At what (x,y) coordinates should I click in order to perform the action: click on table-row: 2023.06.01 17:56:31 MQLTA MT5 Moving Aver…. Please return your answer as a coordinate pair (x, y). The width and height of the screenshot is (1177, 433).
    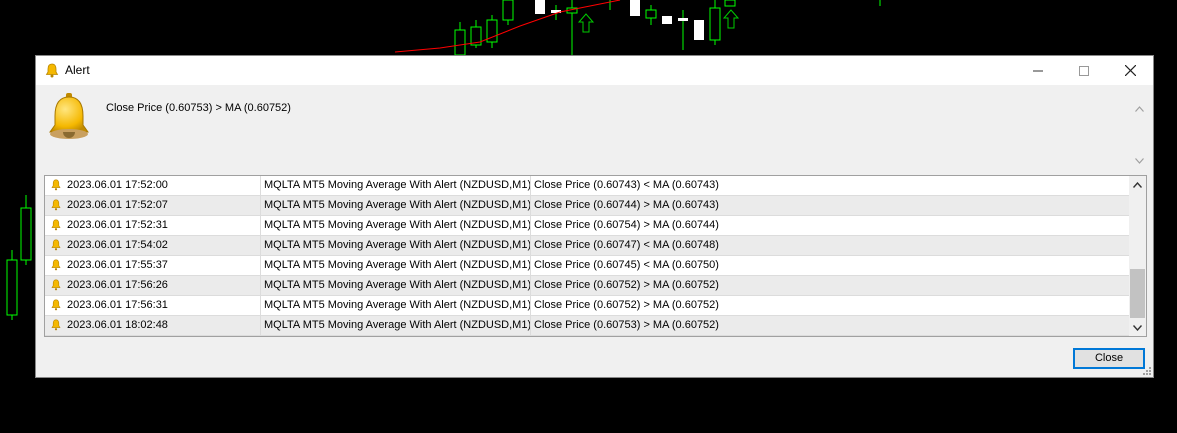
    Looking at the image, I should click on (587, 306).